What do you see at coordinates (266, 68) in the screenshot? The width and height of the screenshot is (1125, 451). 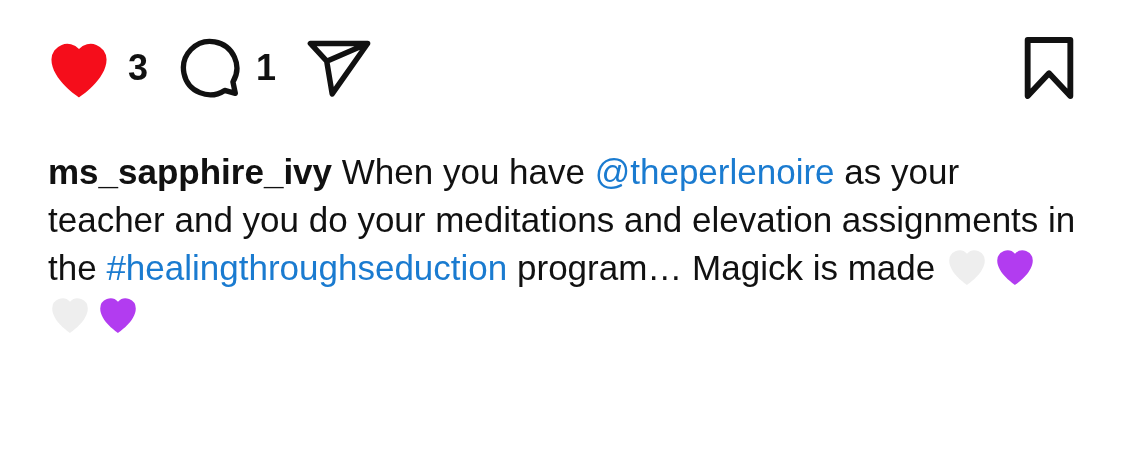 I see `comment-count: 1` at bounding box center [266, 68].